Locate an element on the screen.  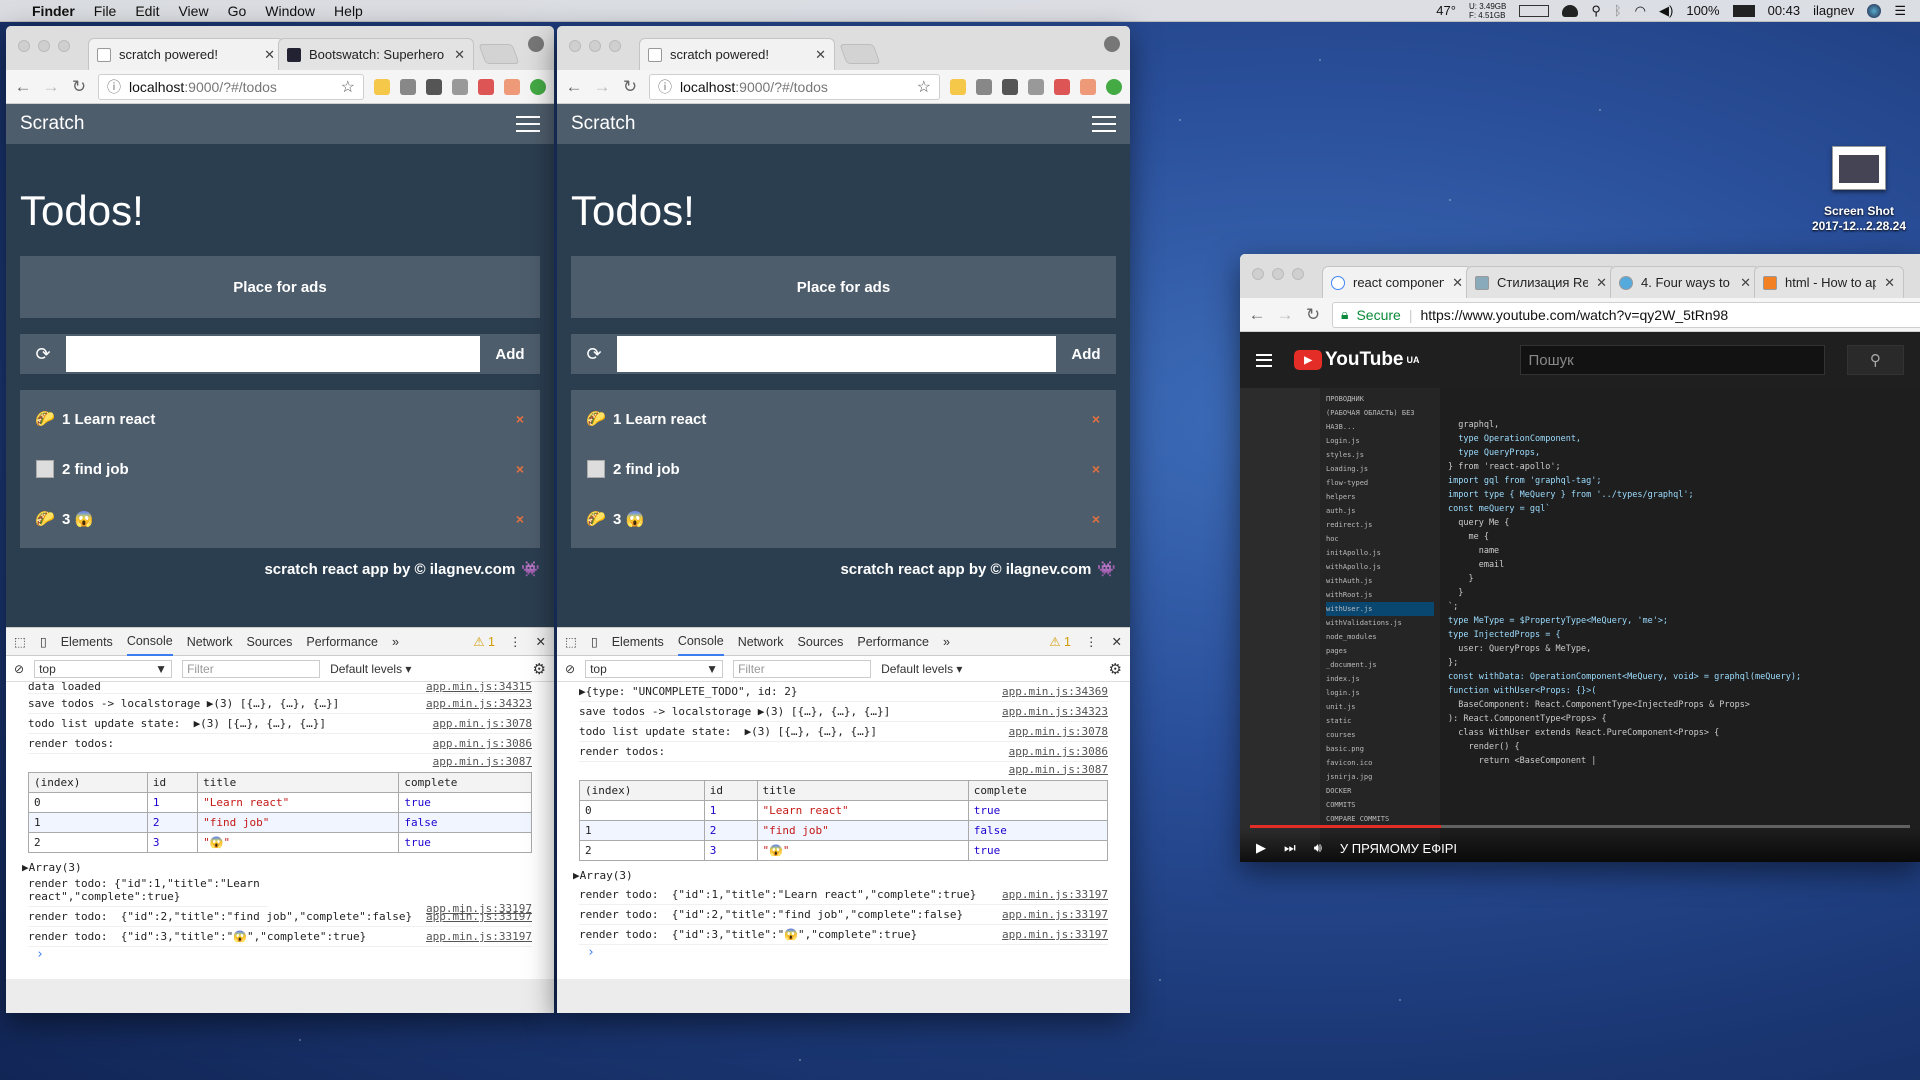
log-source-link: app.min.js:3086 is located at coordinates (482, 743).